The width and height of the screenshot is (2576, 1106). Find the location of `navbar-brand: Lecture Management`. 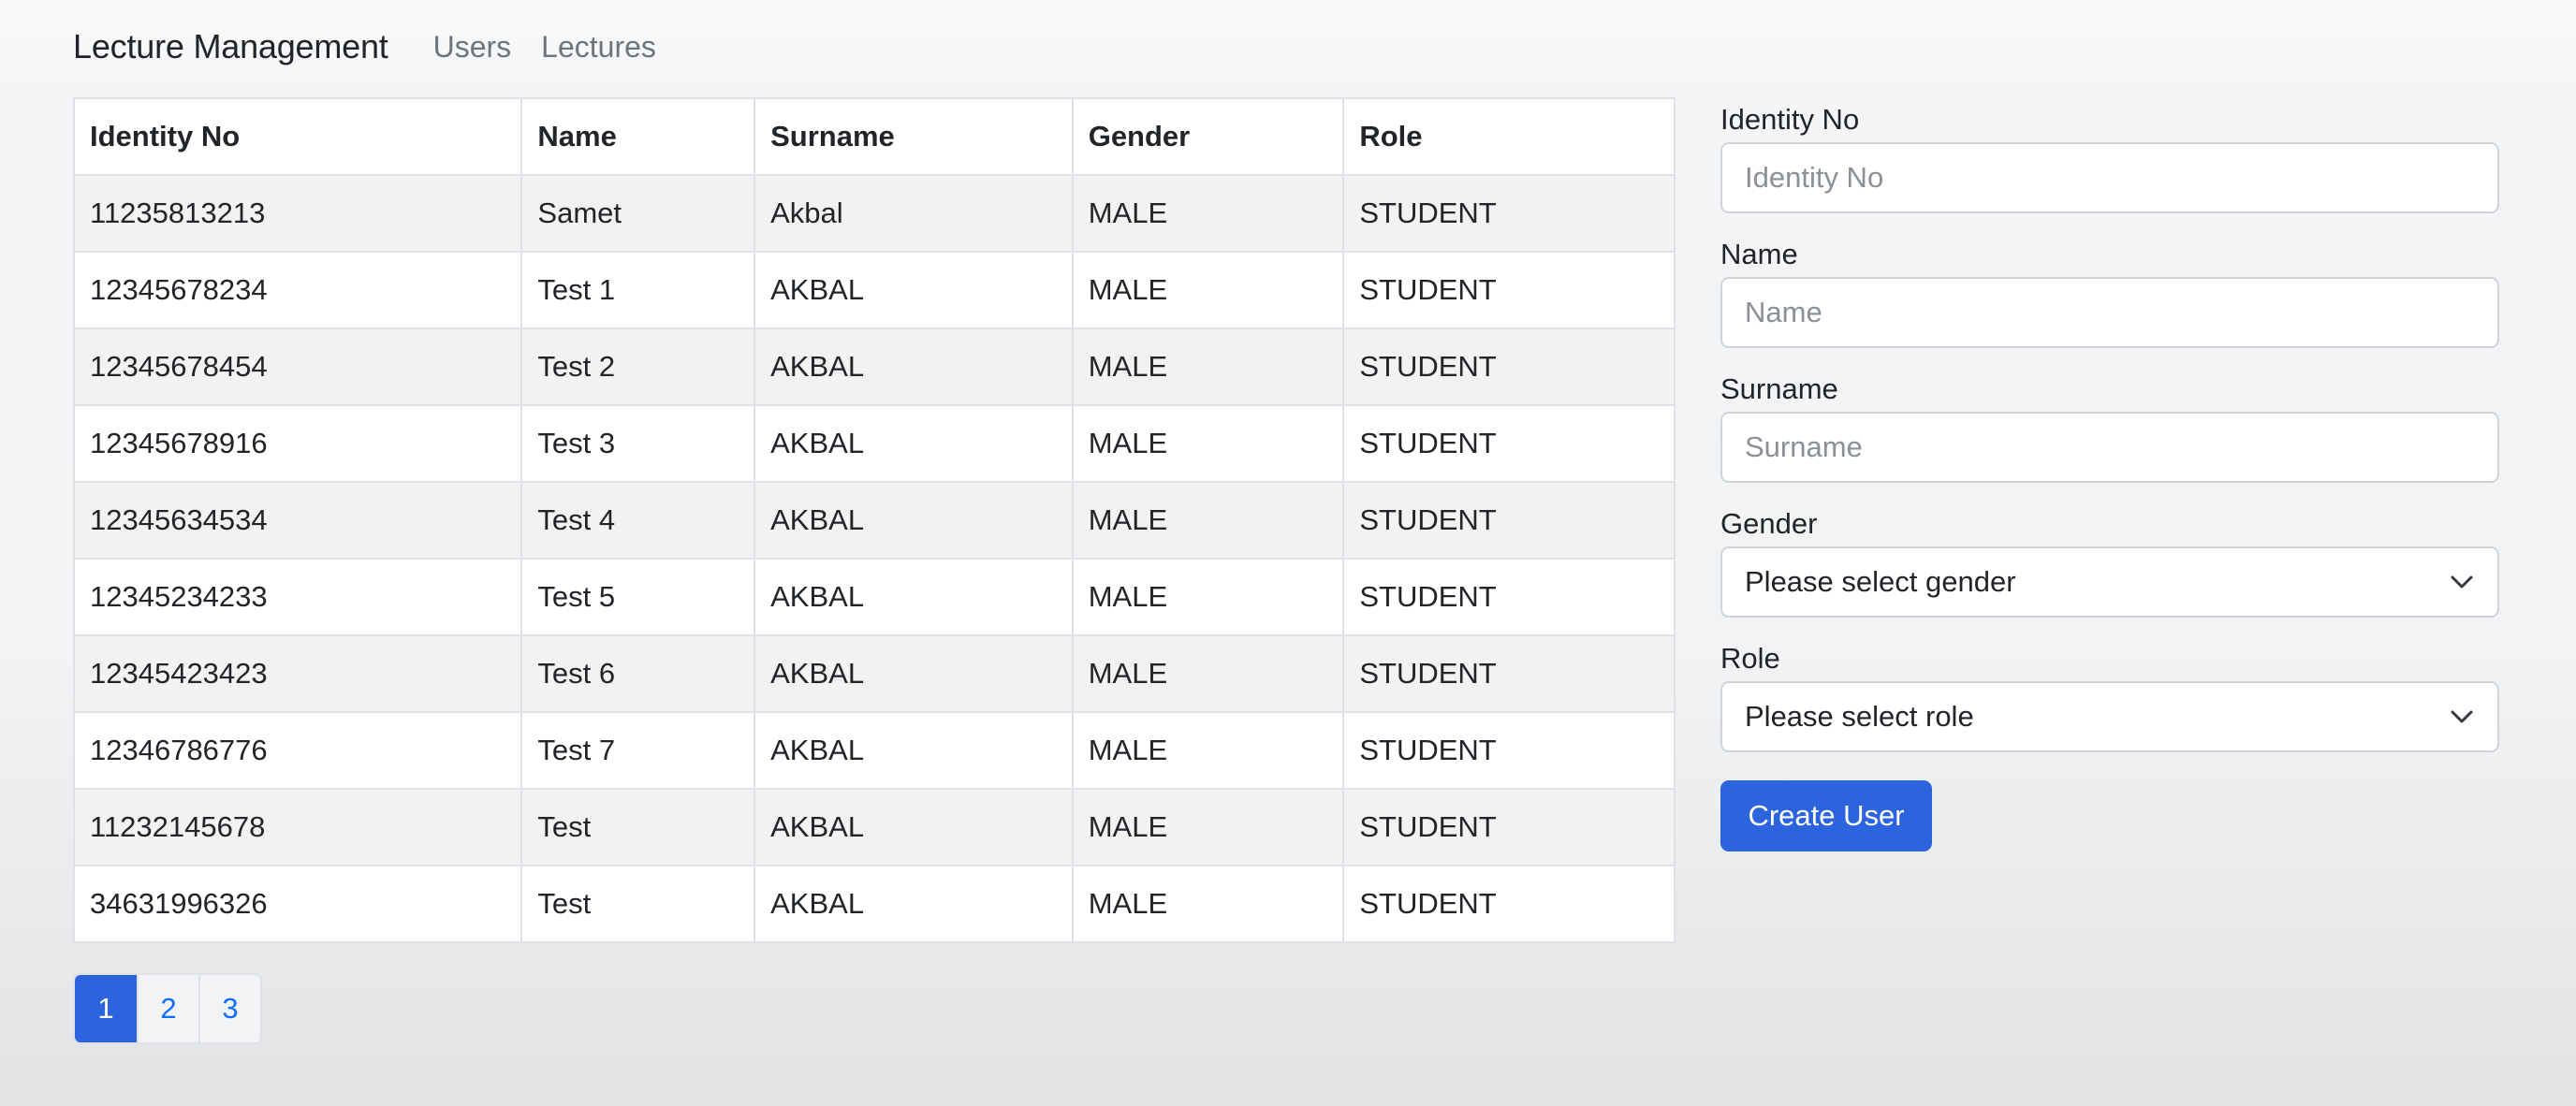

navbar-brand: Lecture Management is located at coordinates (230, 46).